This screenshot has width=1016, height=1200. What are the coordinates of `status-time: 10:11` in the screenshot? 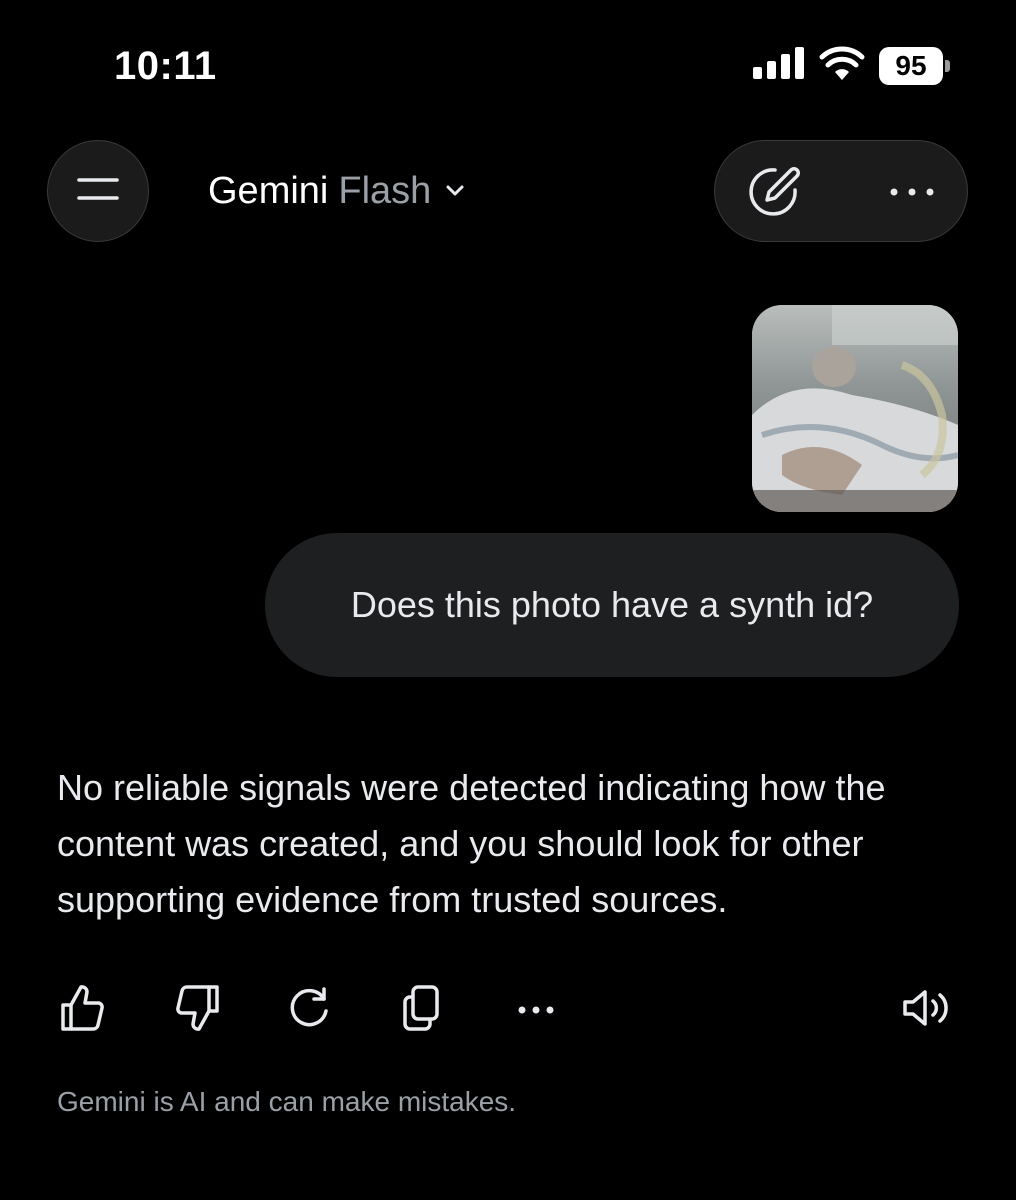 It's located at (165, 66).